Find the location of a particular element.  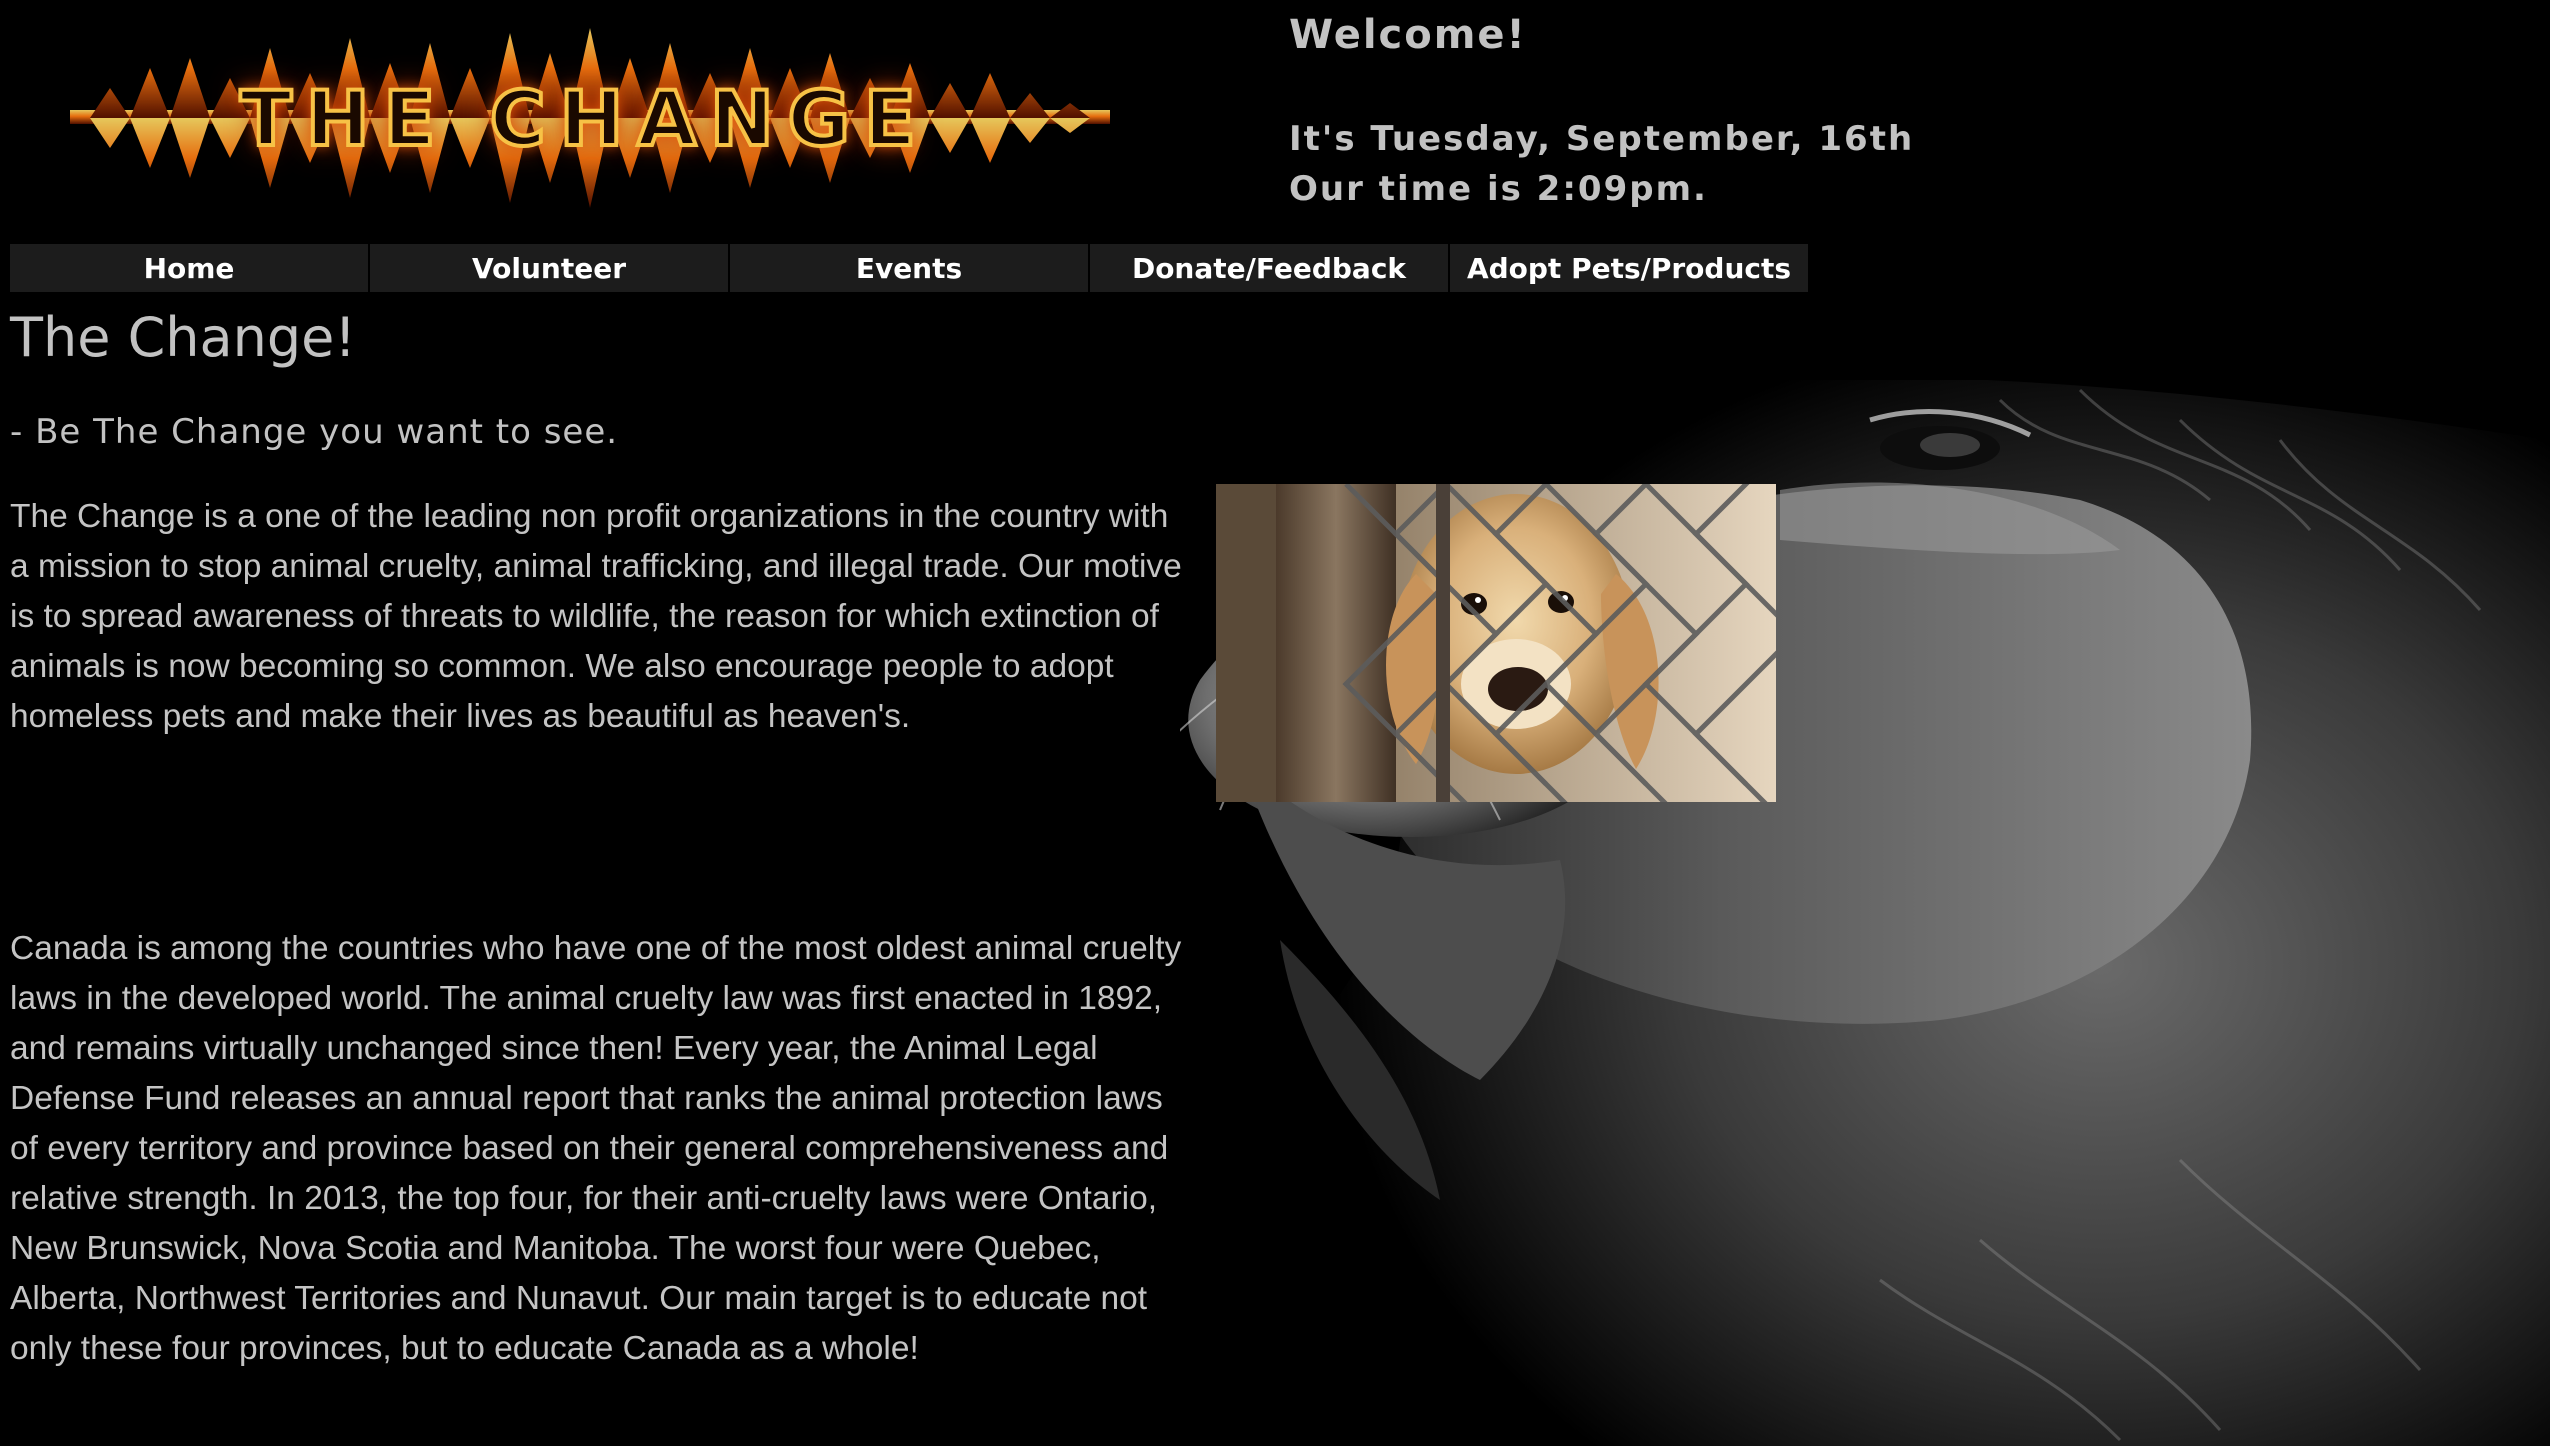

nav-item-volunteer: Volunteer is located at coordinates (550, 268).